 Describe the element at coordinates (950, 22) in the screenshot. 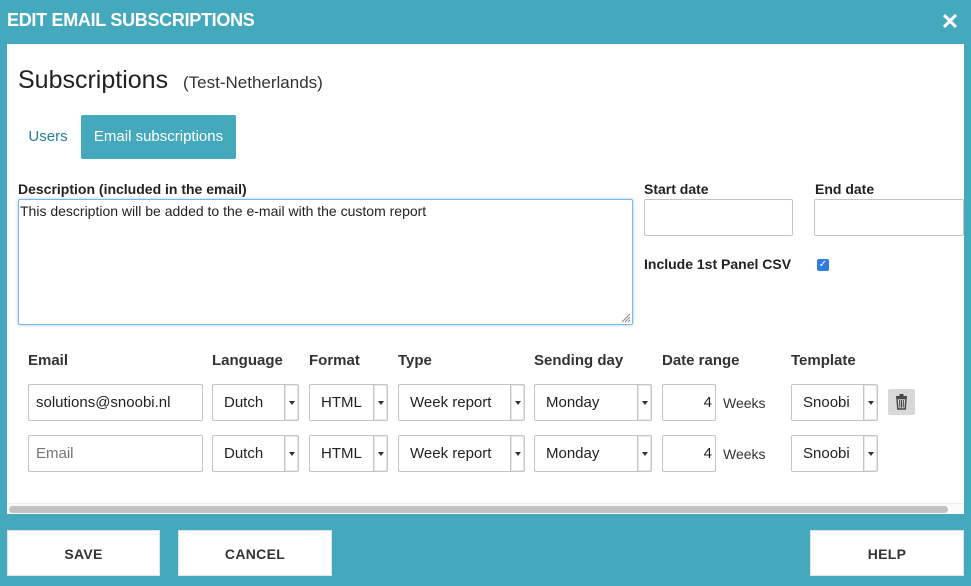

I see `close-icon: ✕` at that location.